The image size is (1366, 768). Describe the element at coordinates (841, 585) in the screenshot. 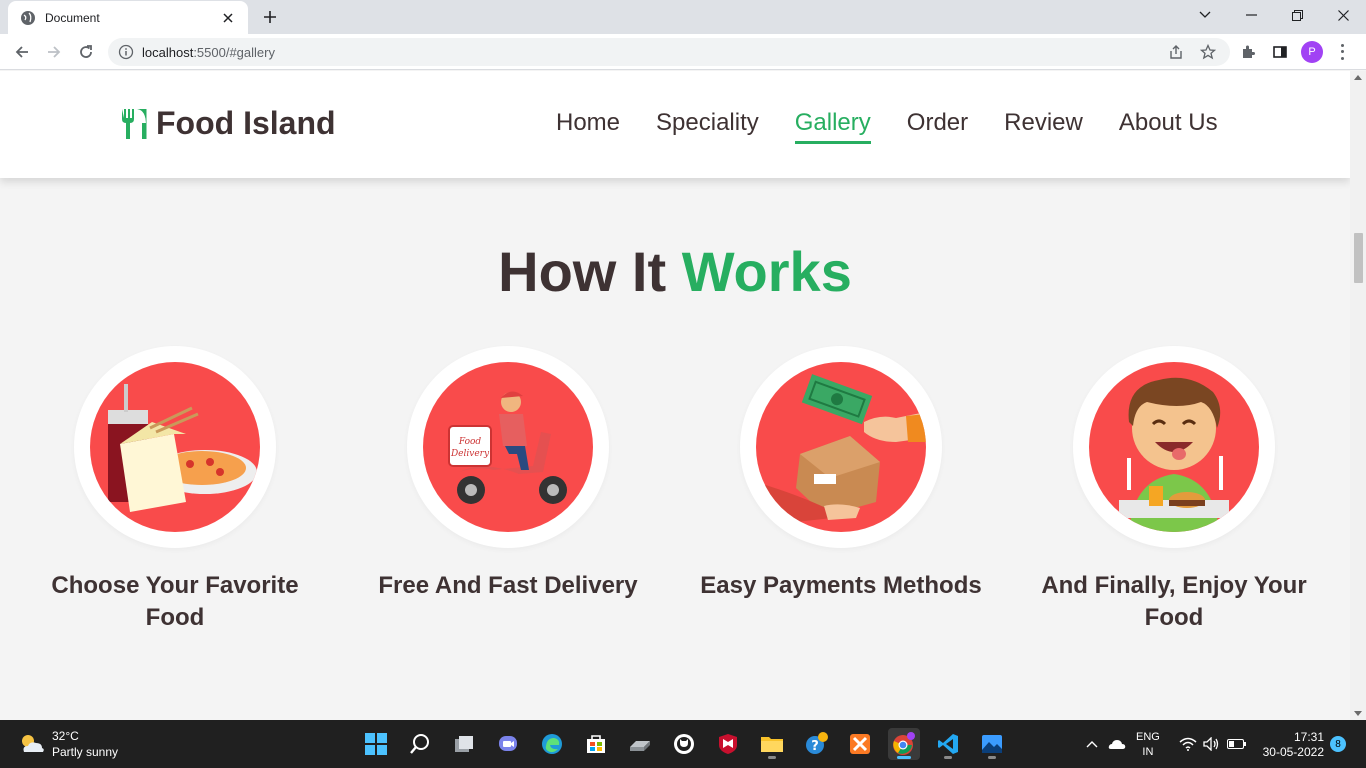

I see `step-title: Easy Payments Methods` at that location.